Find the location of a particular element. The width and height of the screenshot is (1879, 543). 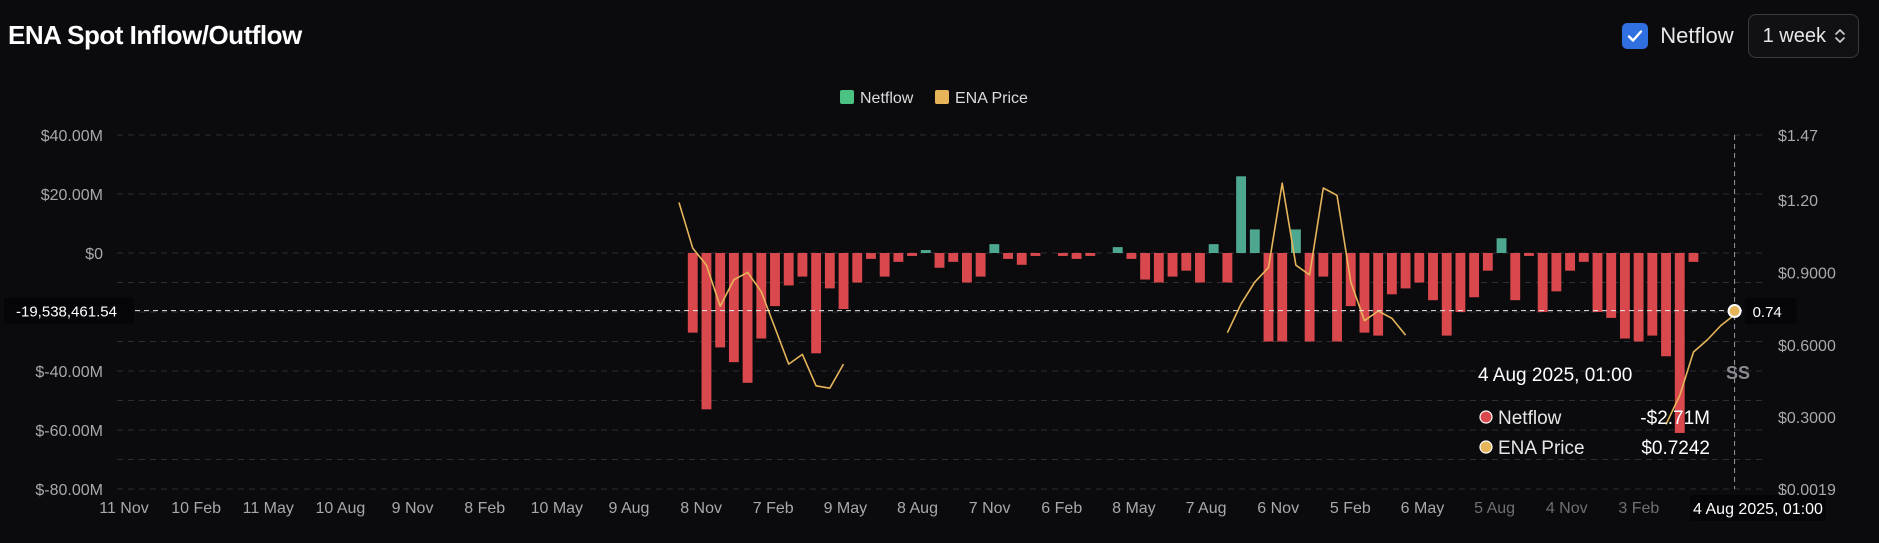

legend-label-netflow: Netflow is located at coordinates (887, 98).